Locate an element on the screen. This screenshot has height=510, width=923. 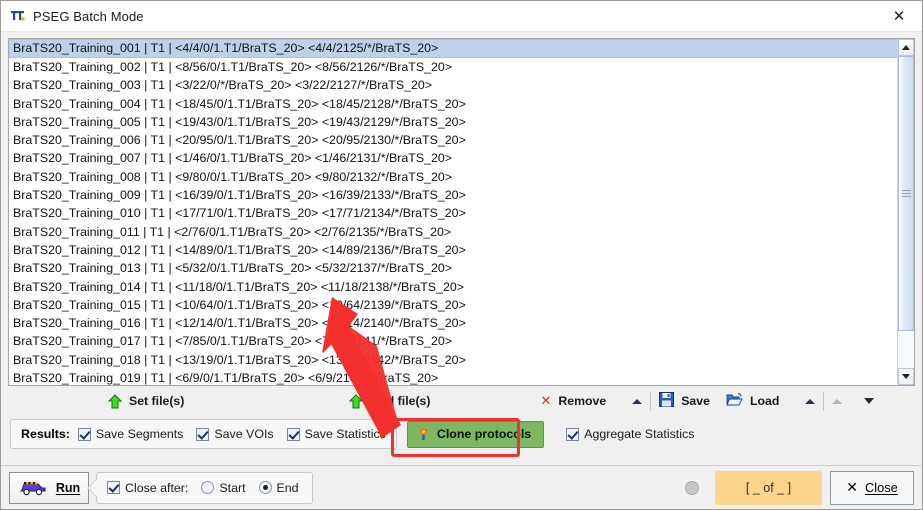
clone-protocols-button: Clone protocols is located at coordinates (475, 434).